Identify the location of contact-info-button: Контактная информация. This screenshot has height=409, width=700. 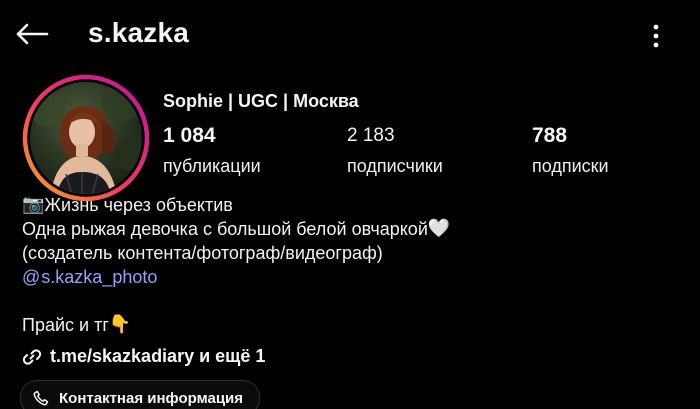
(140, 394).